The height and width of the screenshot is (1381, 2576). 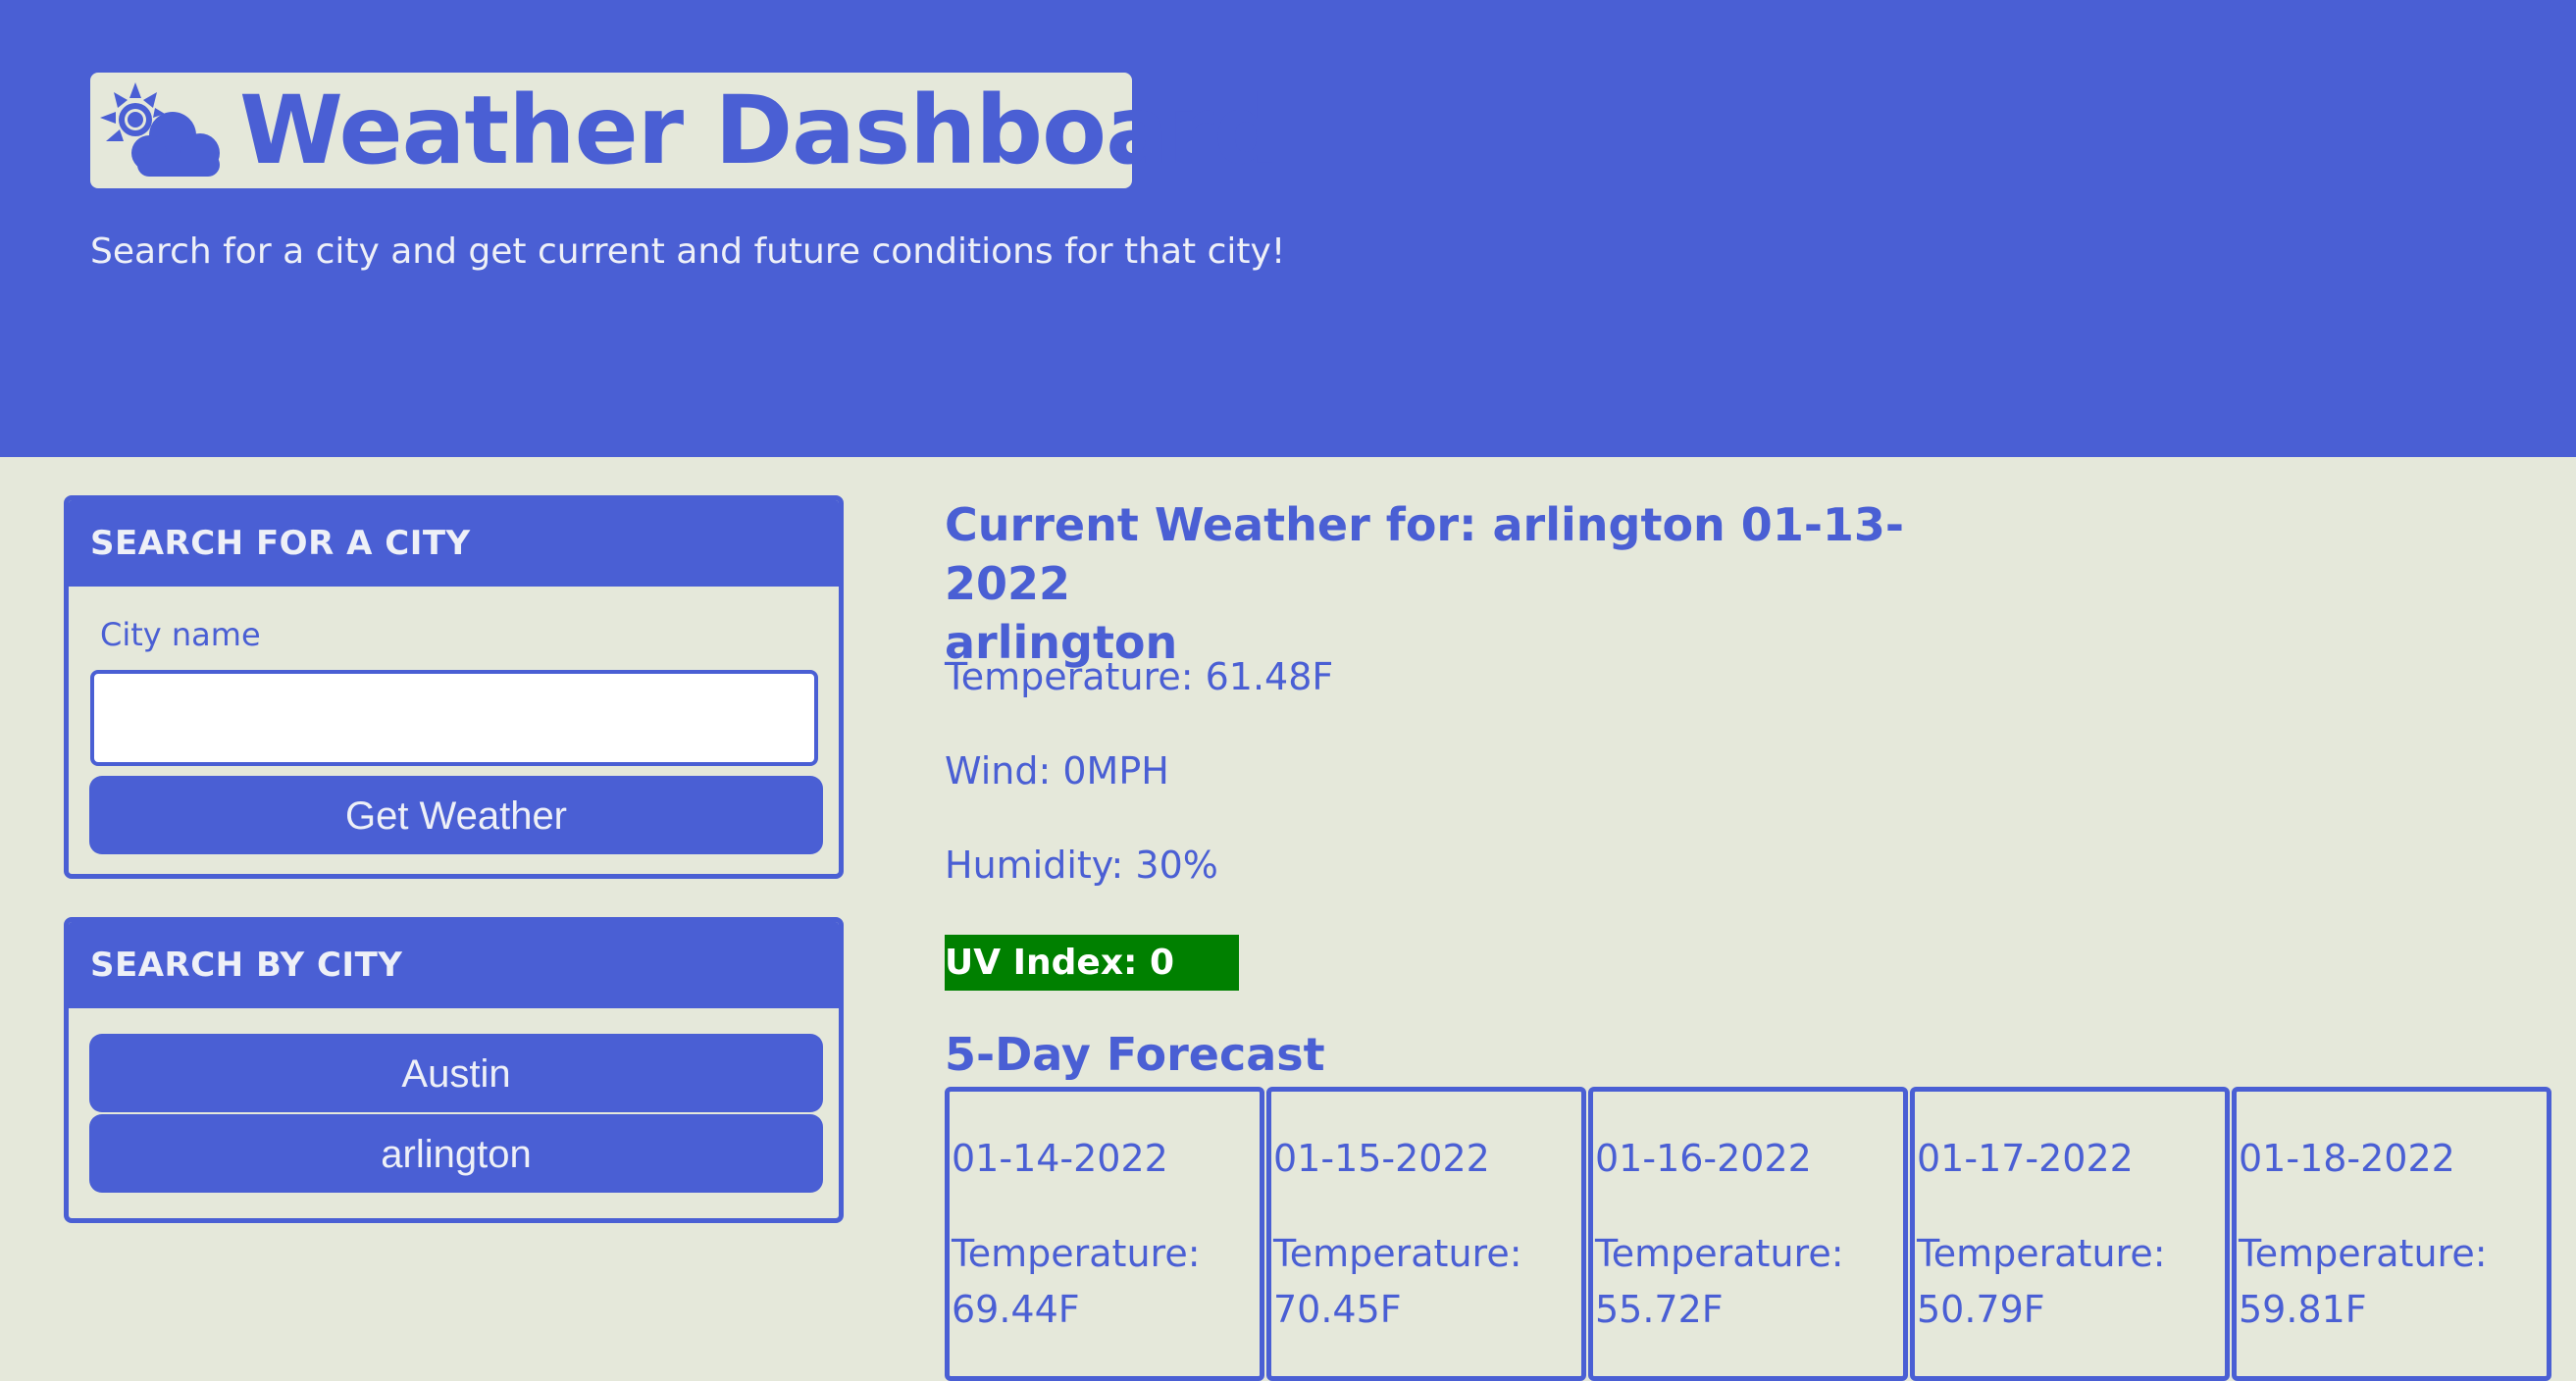 I want to click on city-name-label: City name, so click(x=180, y=634).